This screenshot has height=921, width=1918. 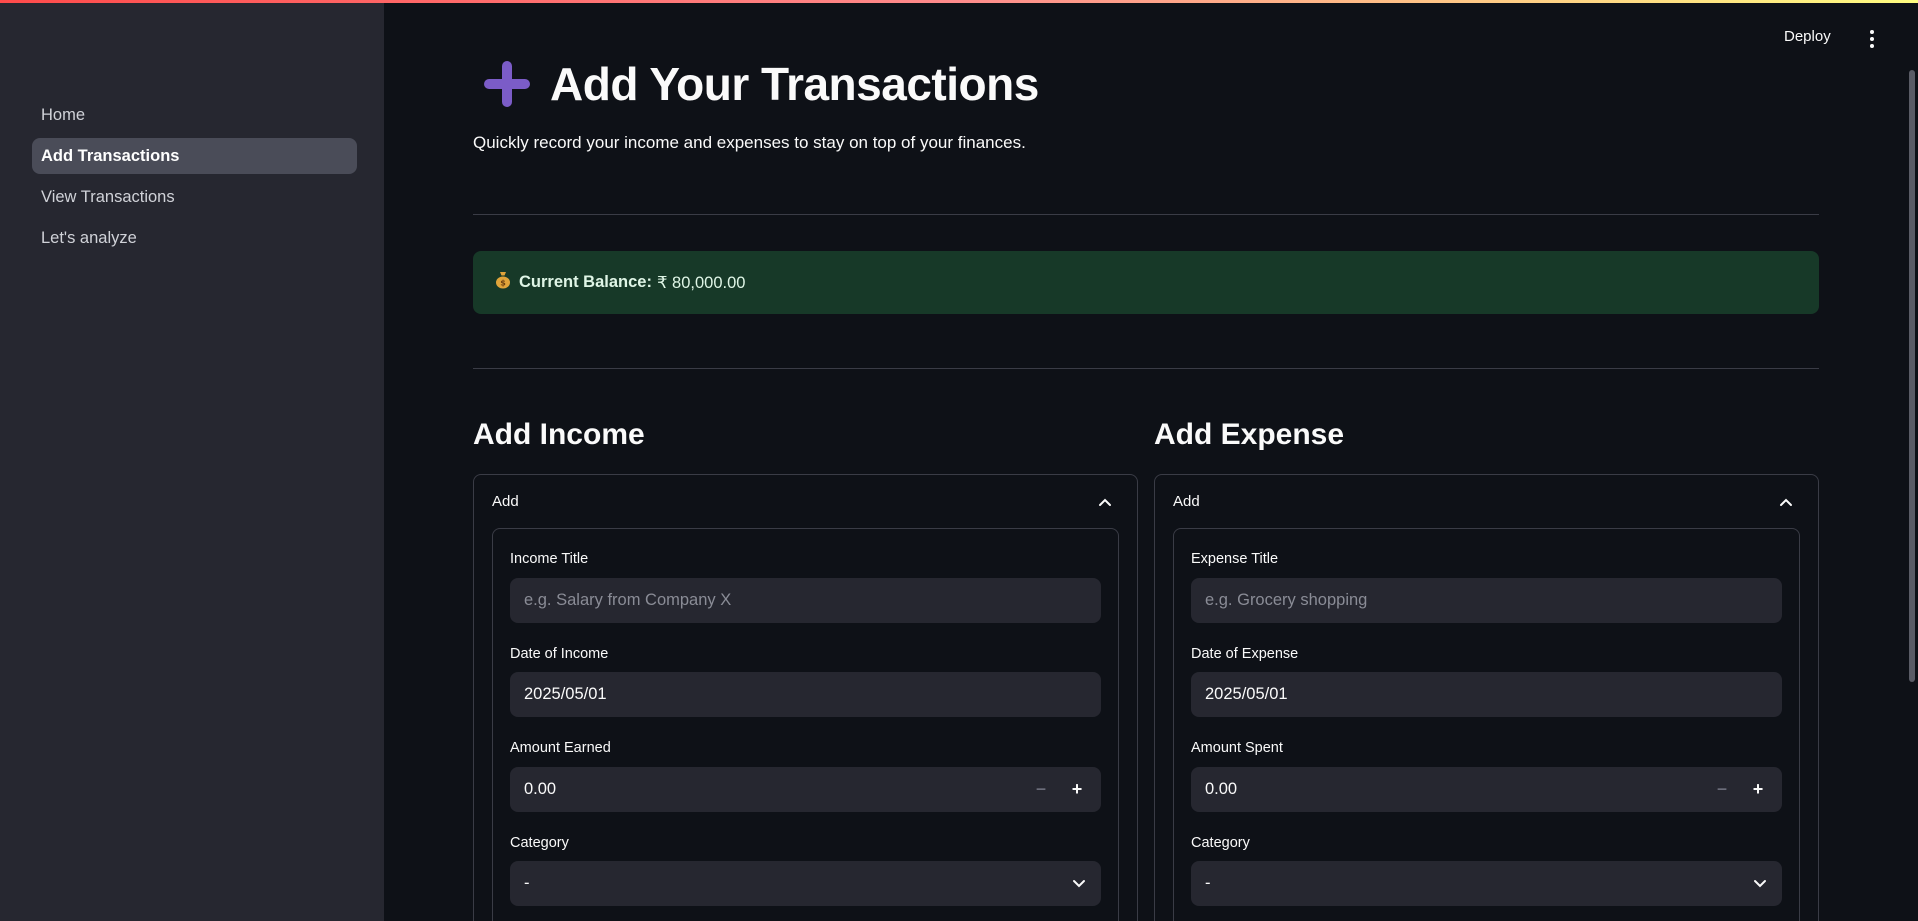 I want to click on income-category-select: -, so click(x=805, y=883).